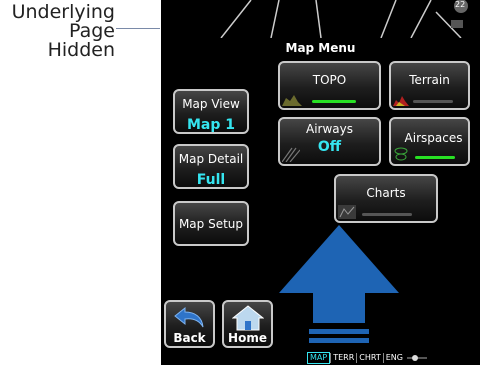  I want to click on map-detail-button: Map Detail Full, so click(211, 166).